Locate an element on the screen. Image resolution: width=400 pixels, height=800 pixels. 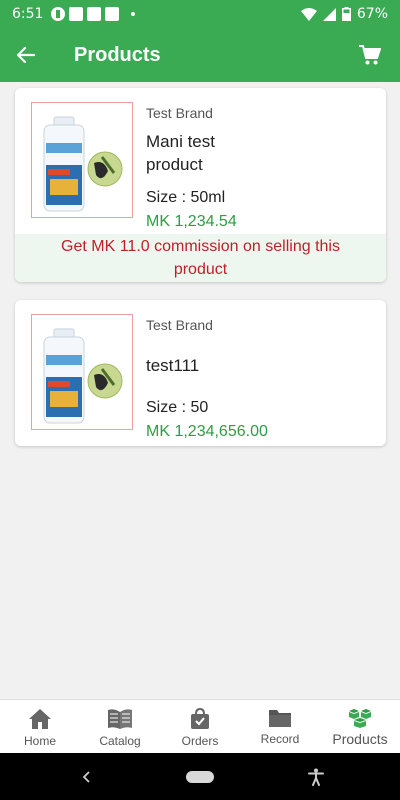
nav-label: Catalog is located at coordinates (120, 741).